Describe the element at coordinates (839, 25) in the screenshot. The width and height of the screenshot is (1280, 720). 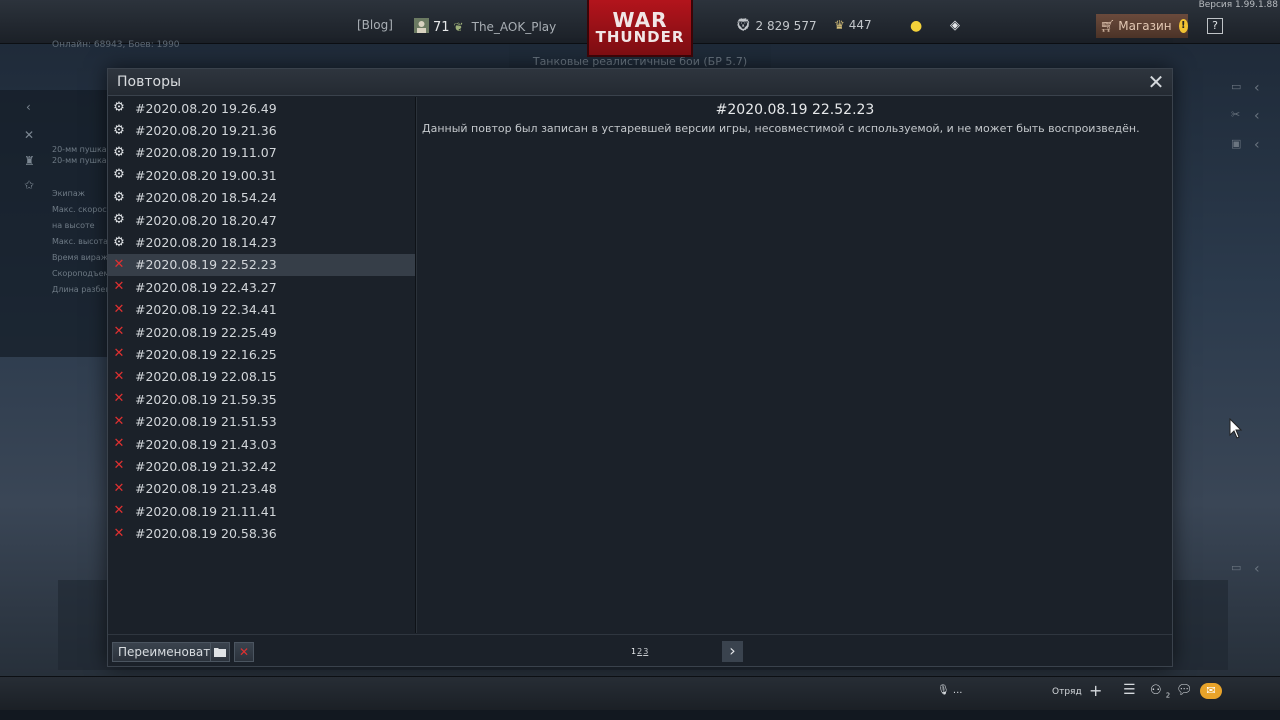
I see `eagle-icon: ♛` at that location.